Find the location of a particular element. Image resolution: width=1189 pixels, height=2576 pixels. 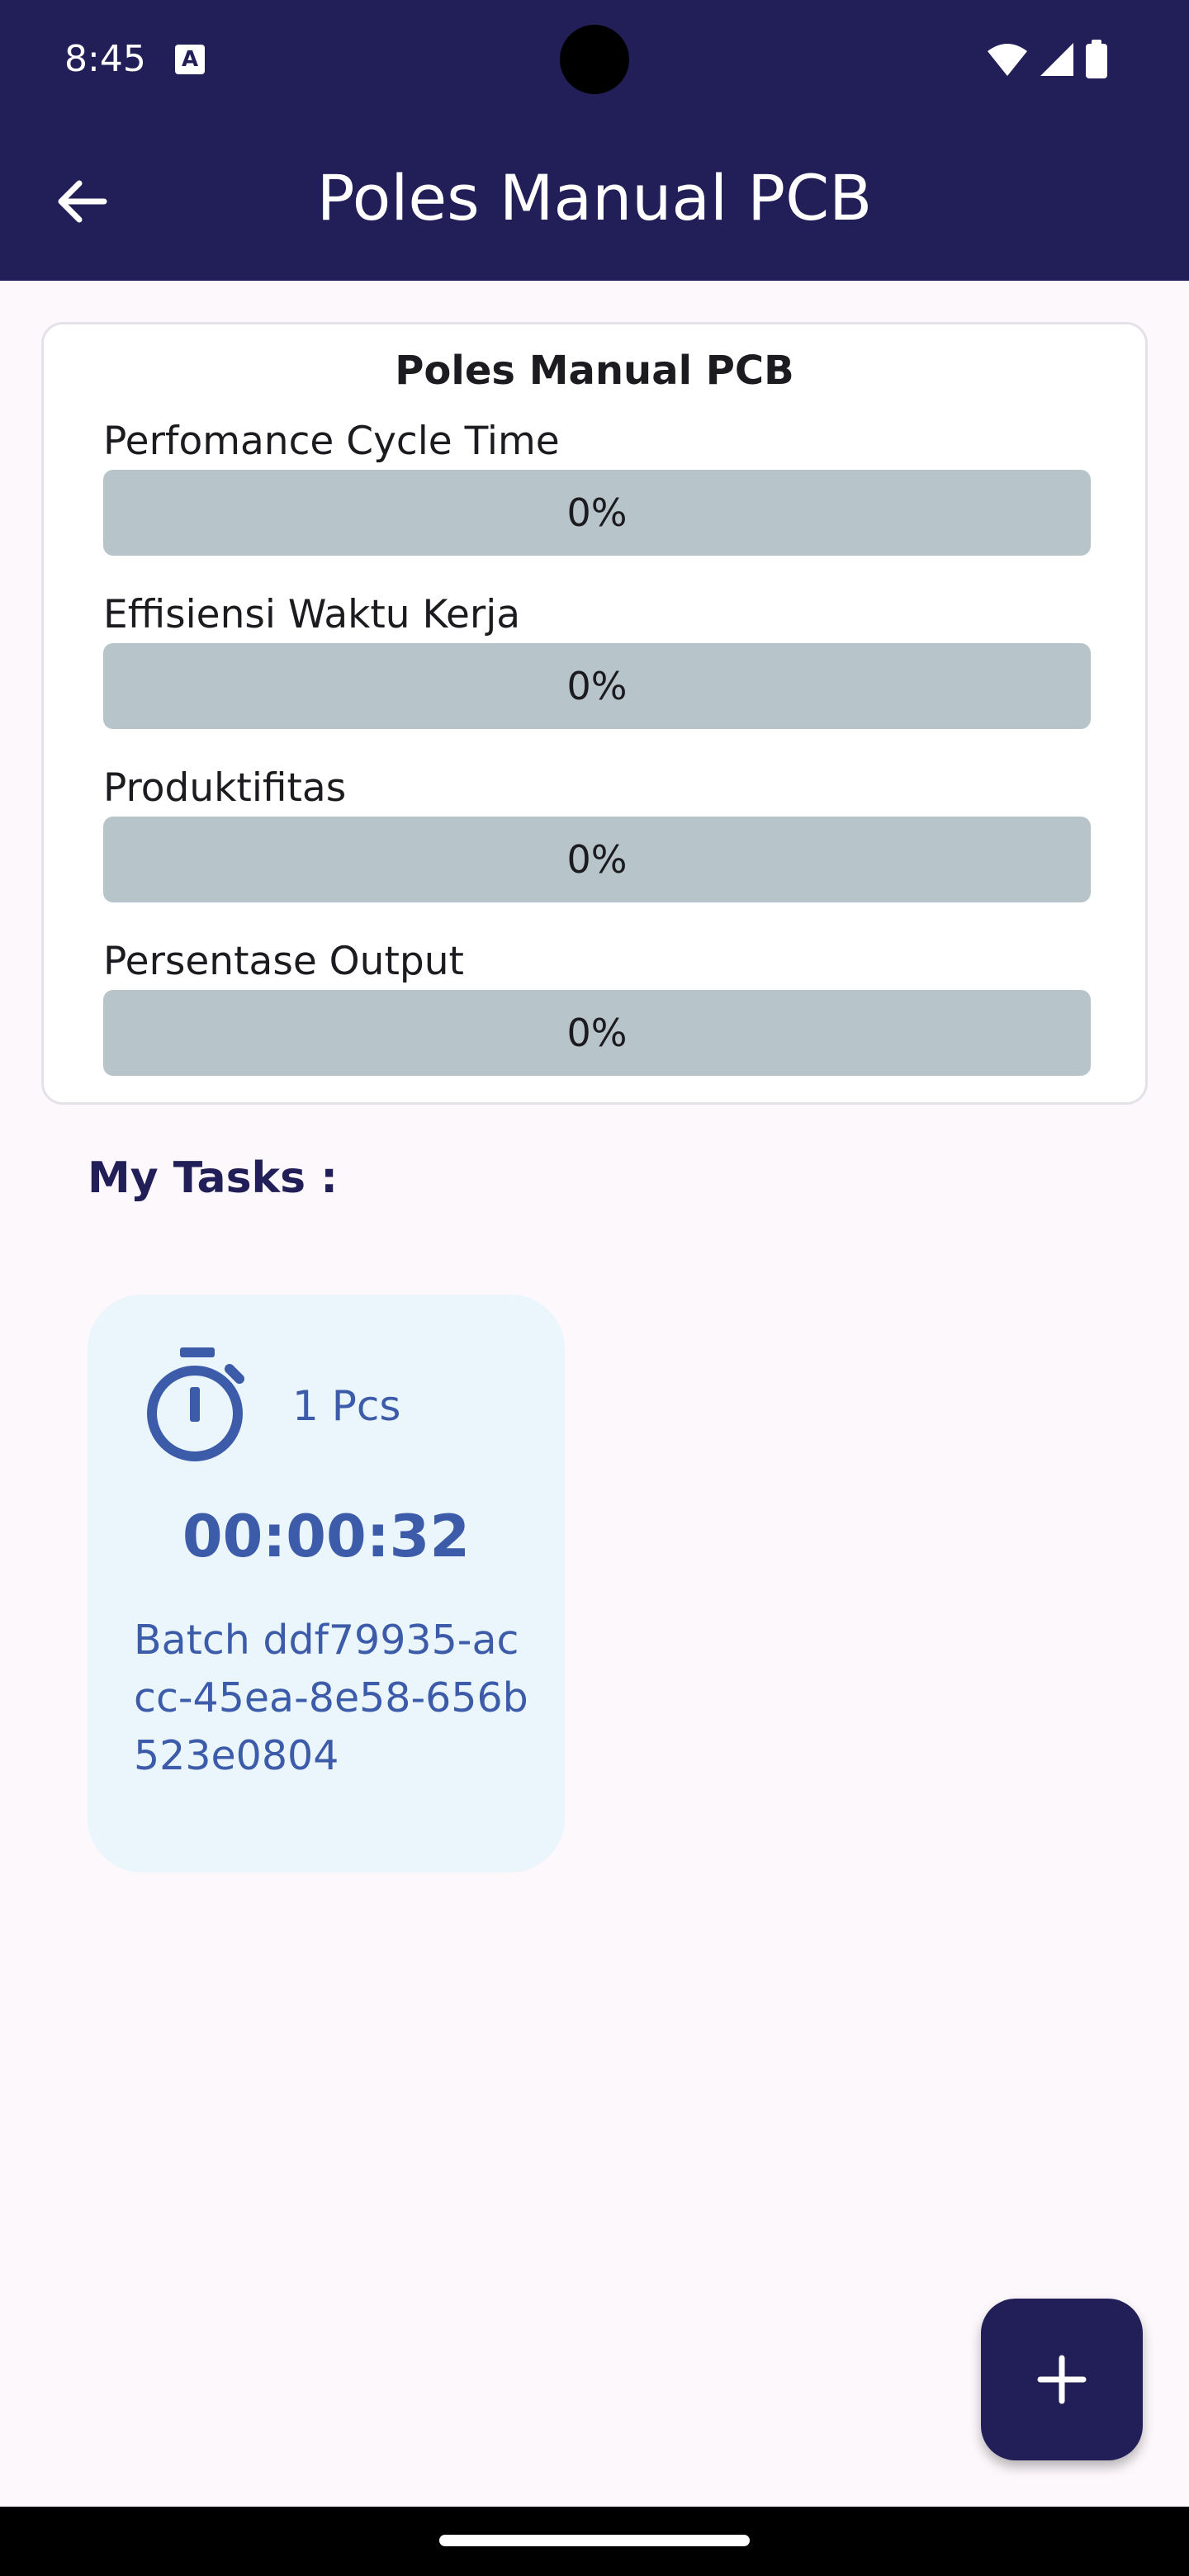

task-quantity: 1 Pcs is located at coordinates (346, 1406).